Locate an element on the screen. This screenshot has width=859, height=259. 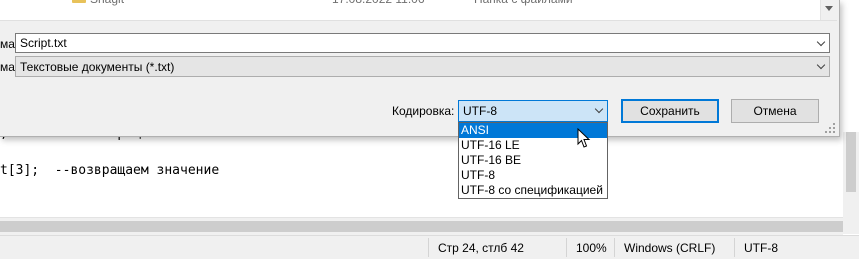
zoom-level: 100% is located at coordinates (591, 248).